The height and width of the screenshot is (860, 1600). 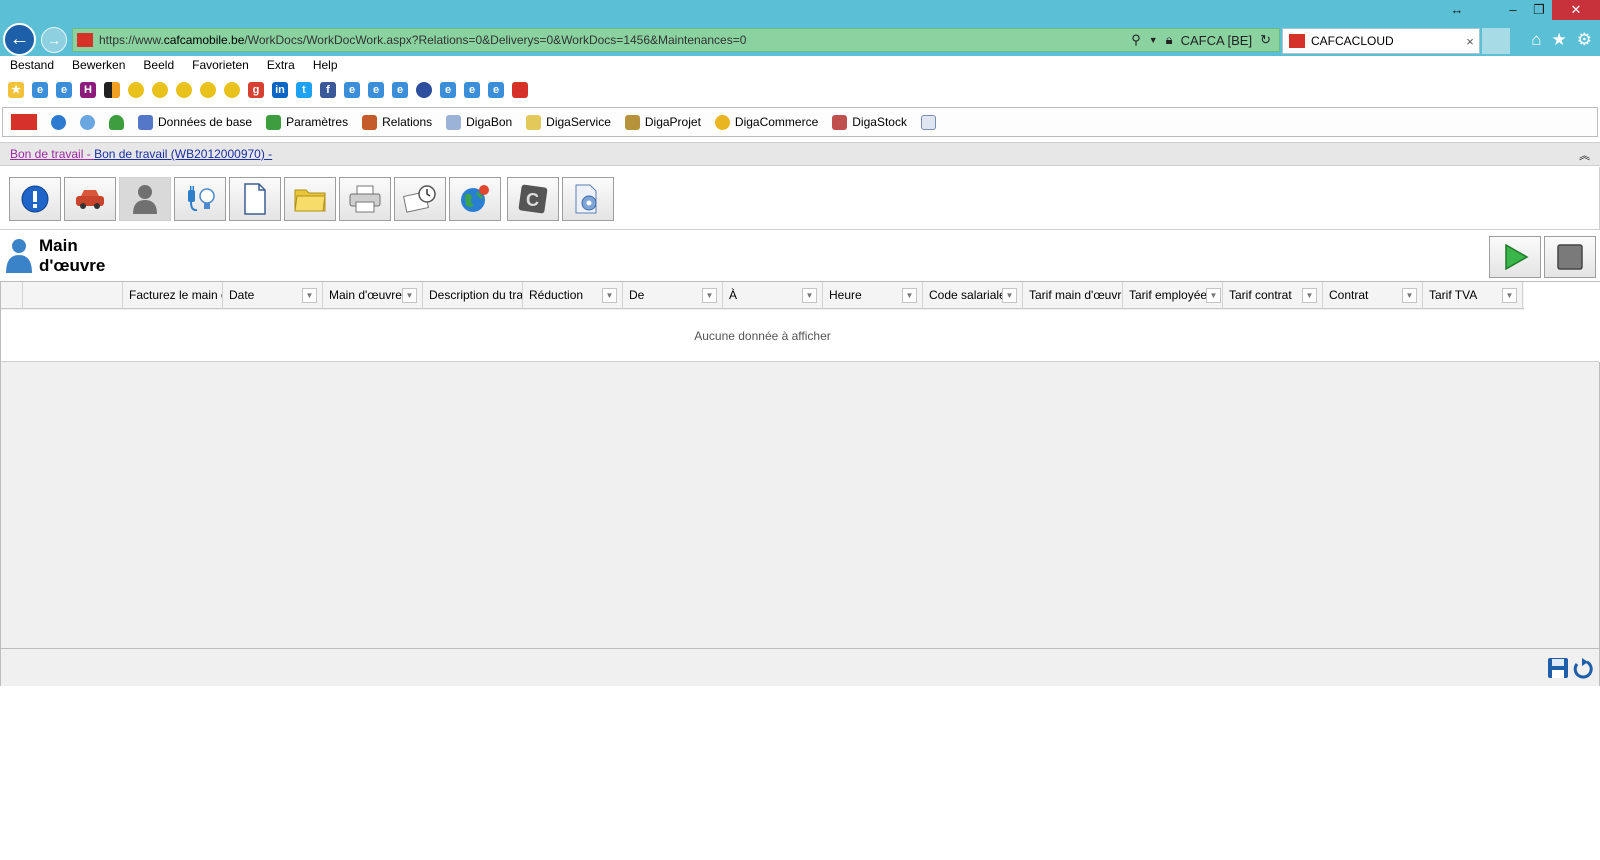 I want to click on cafca-logo-icon, so click(x=24, y=122).